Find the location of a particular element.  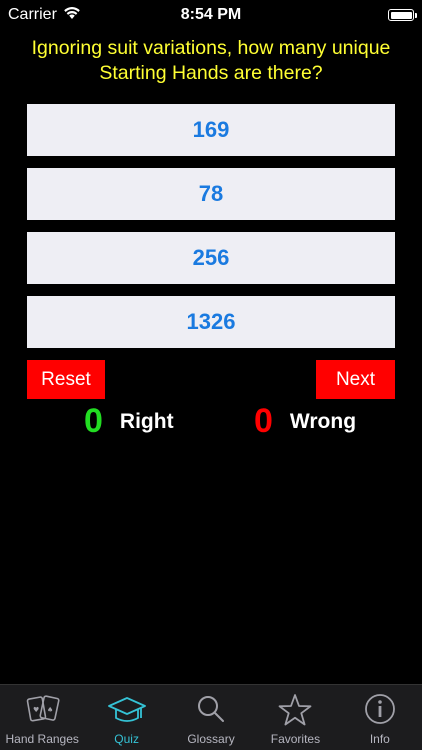

answer-button-3: 256 is located at coordinates (211, 258).